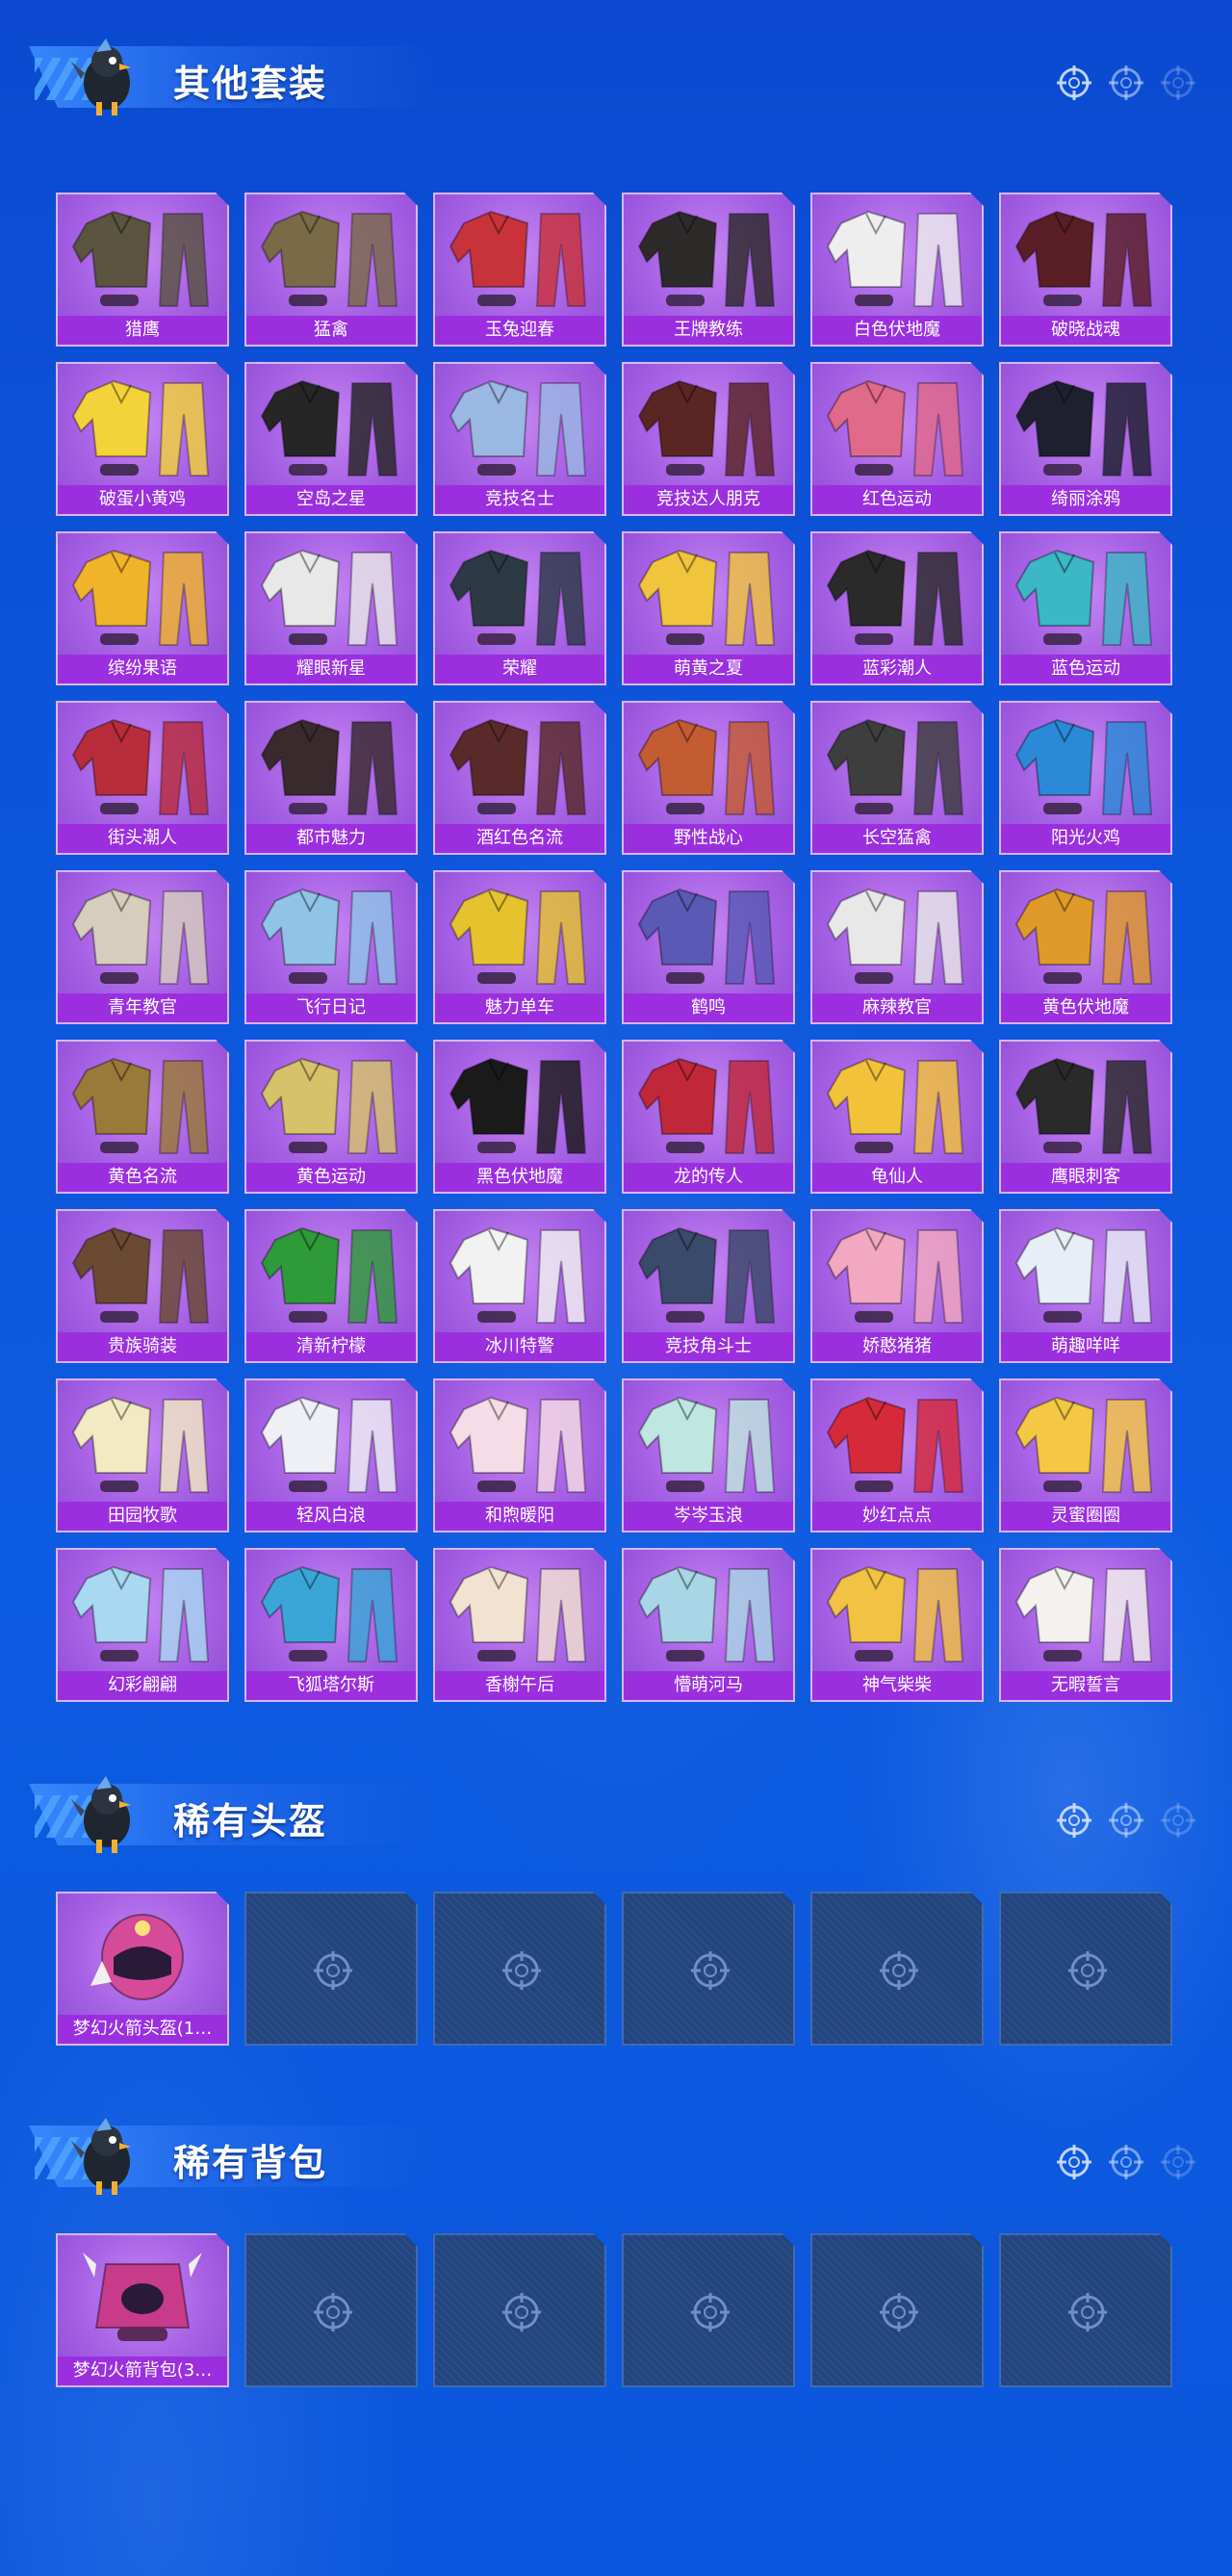 The image size is (1232, 2576). What do you see at coordinates (708, 500) in the screenshot?
I see `item-name: 竞技达人朋克` at bounding box center [708, 500].